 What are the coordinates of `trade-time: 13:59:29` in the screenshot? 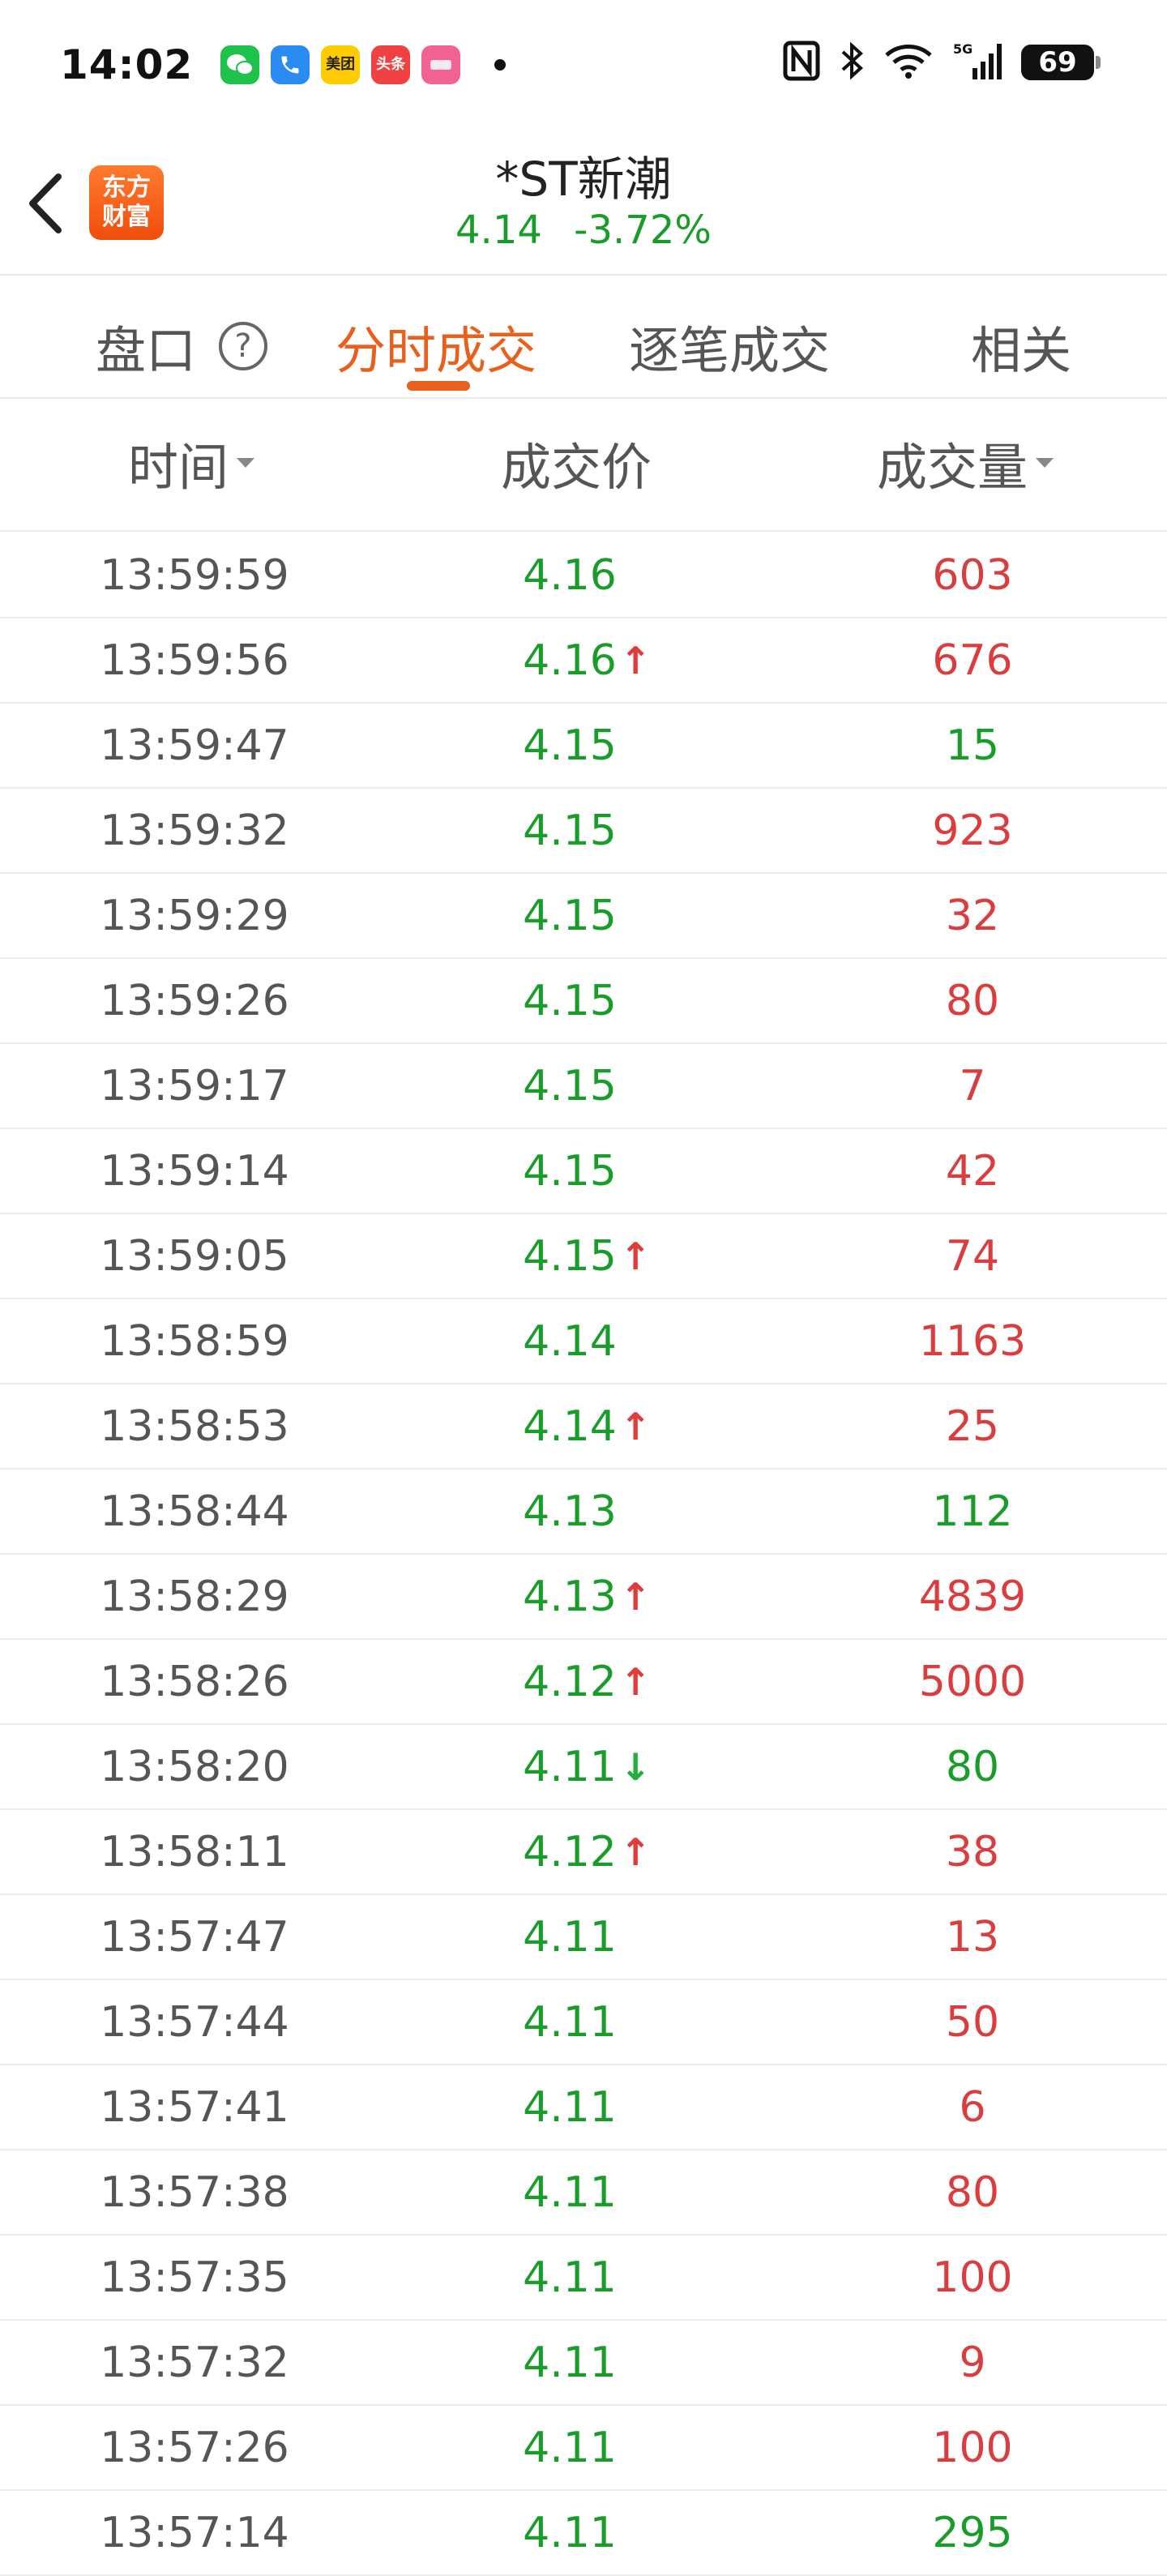 It's located at (194, 916).